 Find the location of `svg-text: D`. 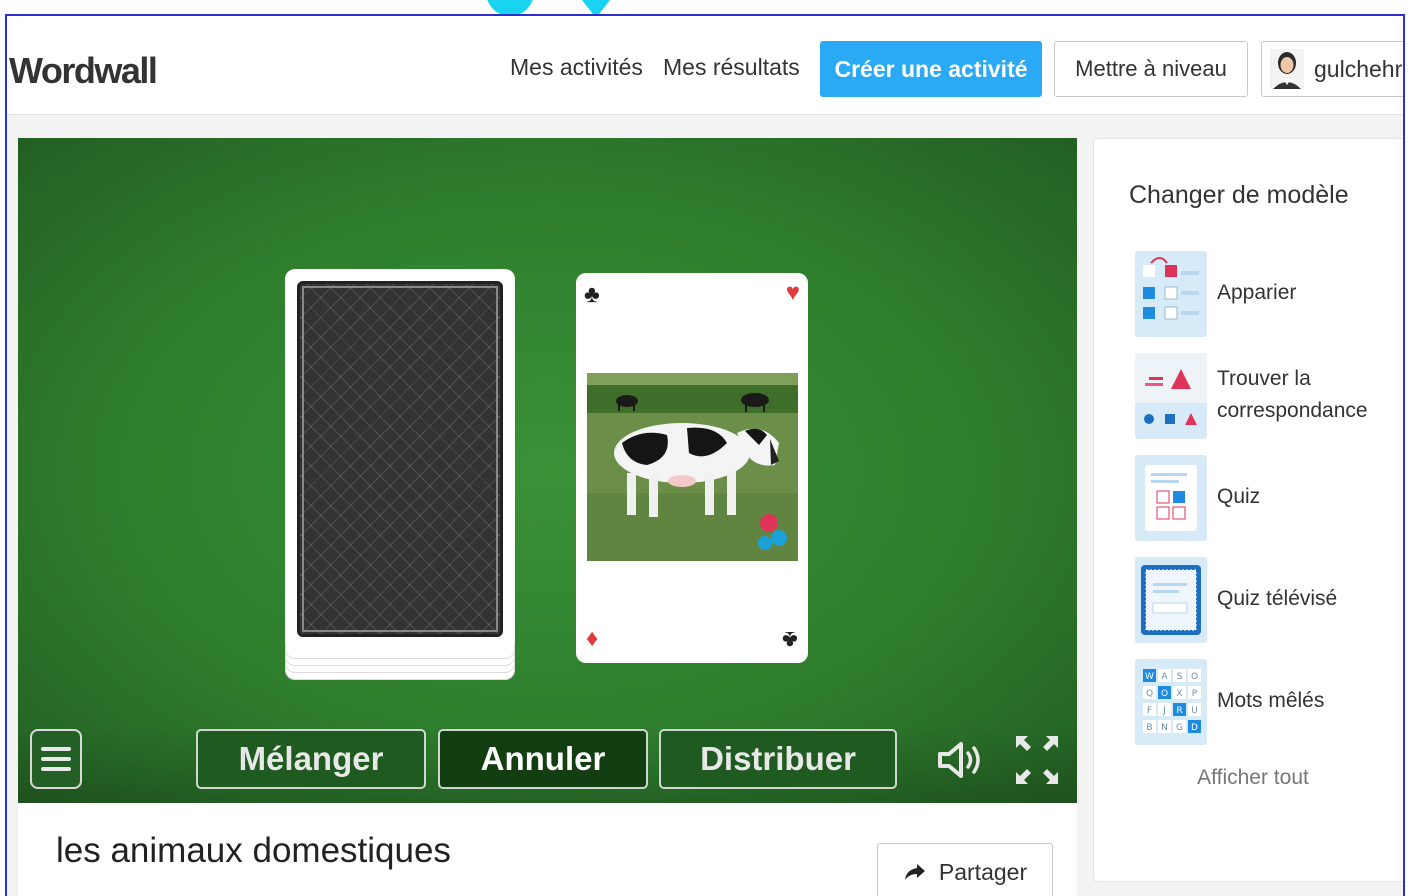

svg-text: D is located at coordinates (1194, 728).